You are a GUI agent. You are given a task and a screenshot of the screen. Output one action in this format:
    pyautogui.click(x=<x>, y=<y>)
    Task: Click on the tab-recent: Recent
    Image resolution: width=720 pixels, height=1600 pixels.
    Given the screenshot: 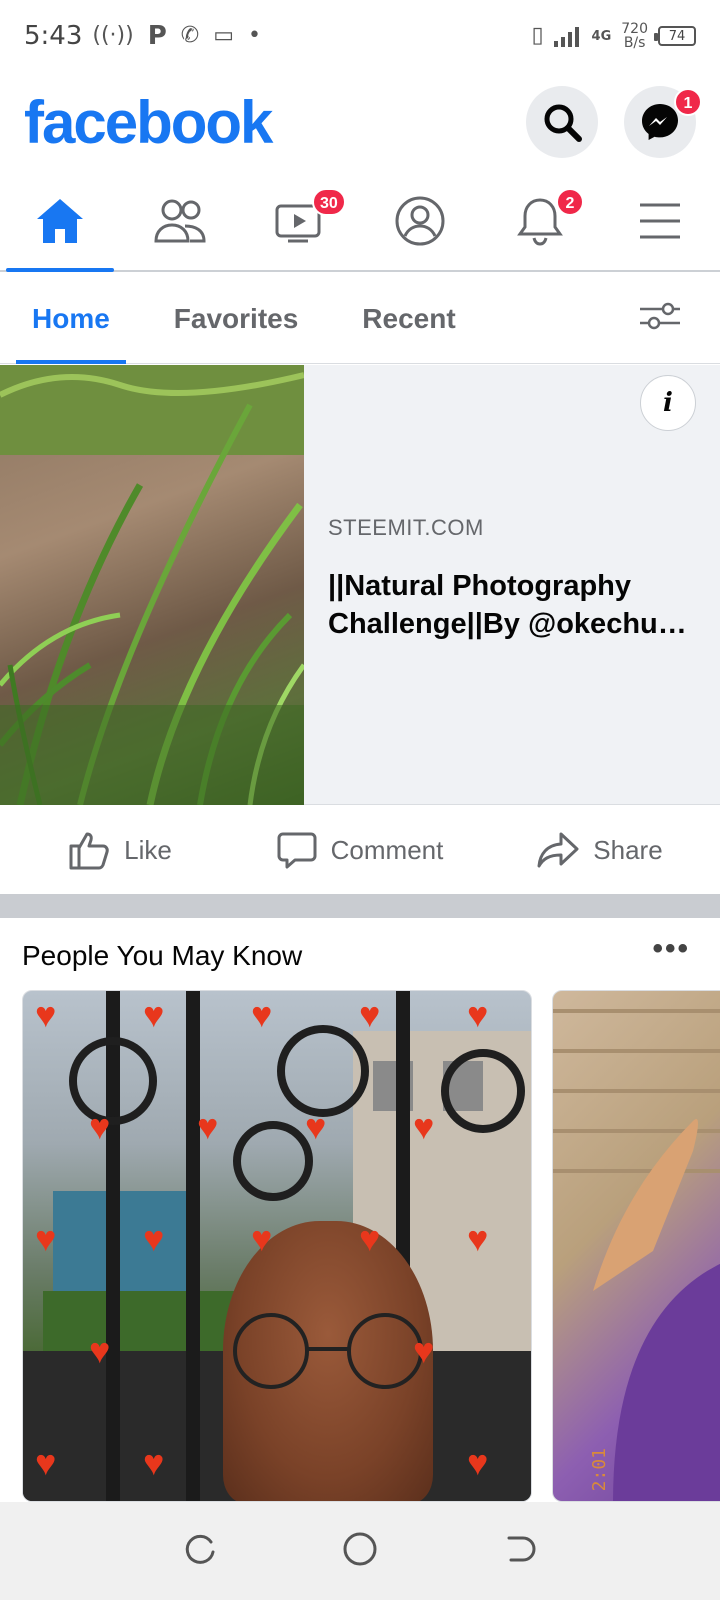 What is the action you would take?
    pyautogui.click(x=408, y=319)
    